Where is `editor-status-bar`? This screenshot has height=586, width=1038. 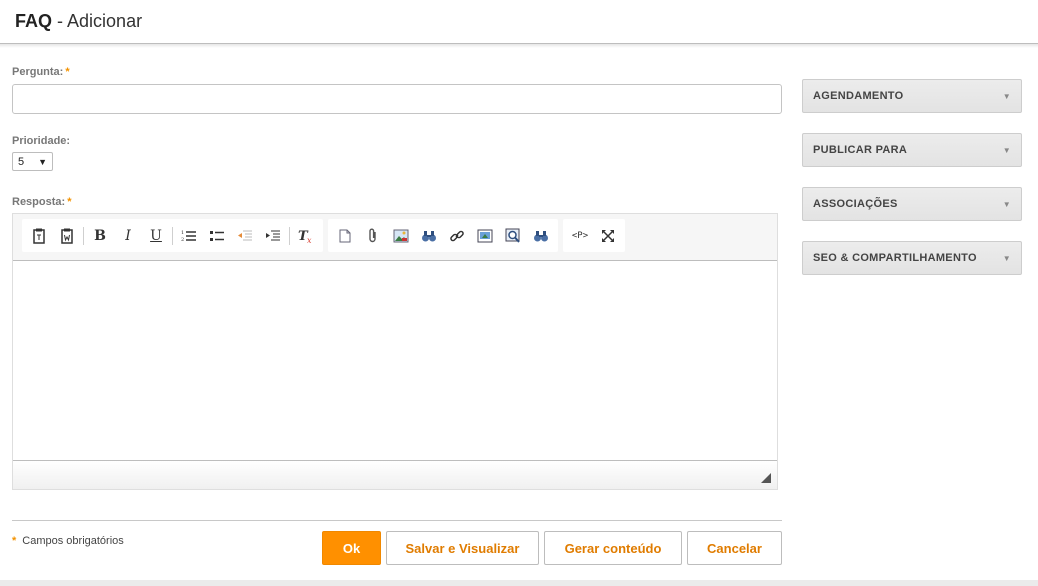 editor-status-bar is located at coordinates (395, 474).